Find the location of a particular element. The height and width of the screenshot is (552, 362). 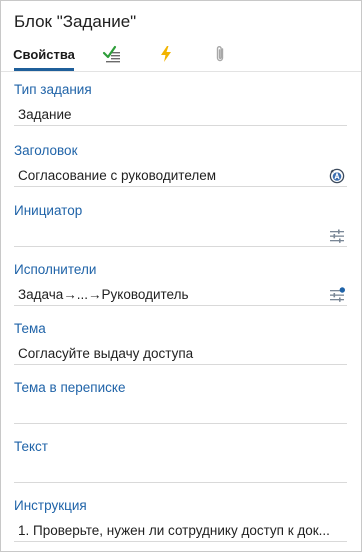

initiator-label: Инициатор is located at coordinates (48, 210).